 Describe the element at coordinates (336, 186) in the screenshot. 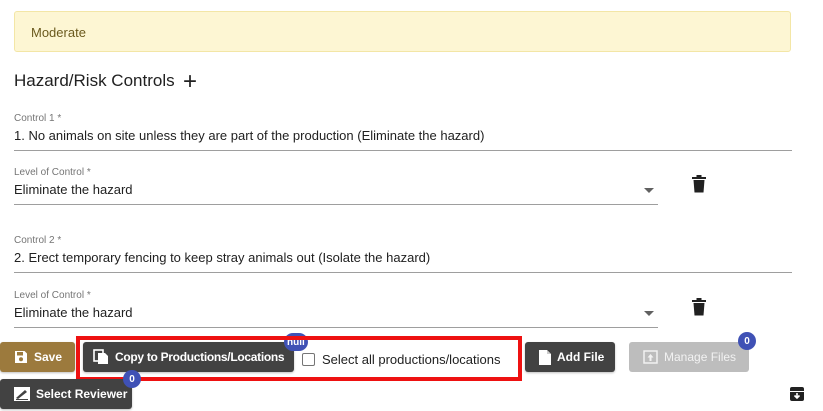

I see `level-of-control-1-select: Level of Control * Eliminate the hazard` at that location.